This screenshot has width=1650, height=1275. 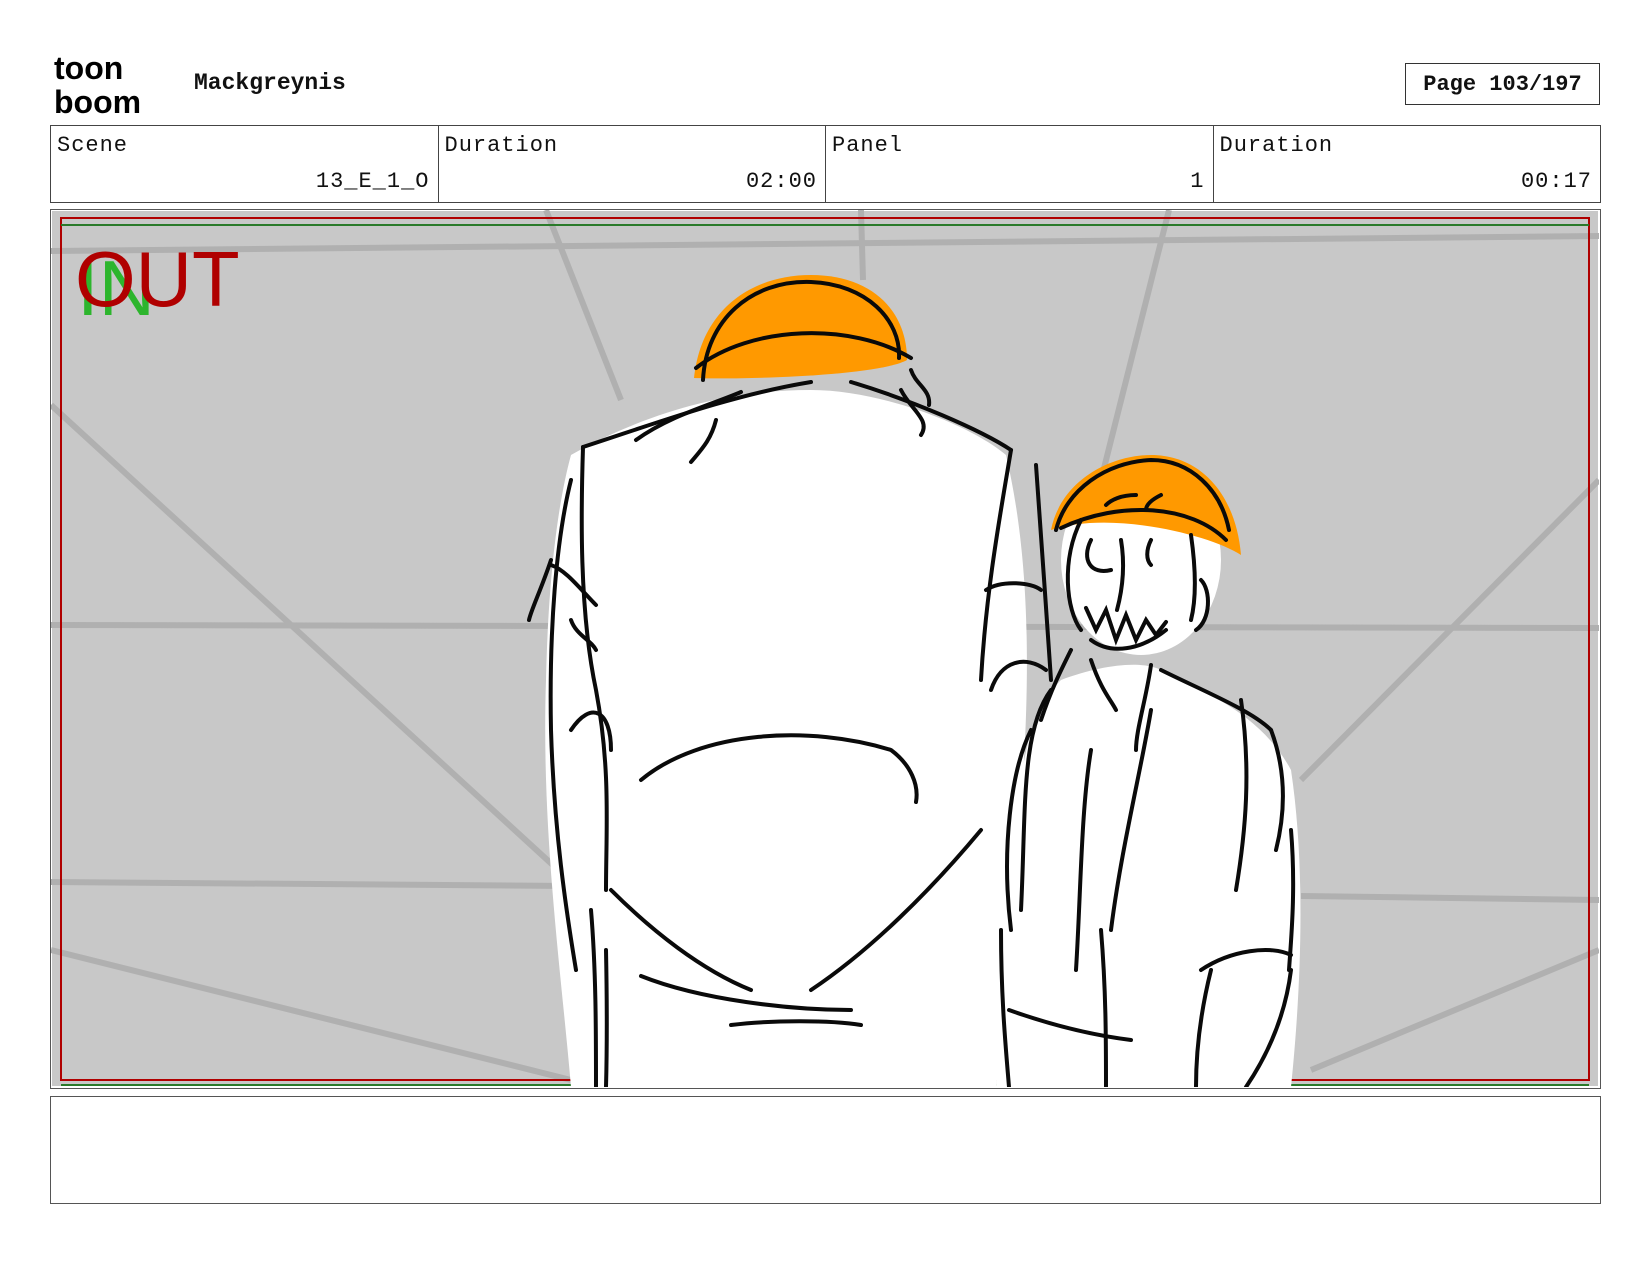 What do you see at coordinates (97, 100) in the screenshot?
I see `logo-text-bottom: boom` at bounding box center [97, 100].